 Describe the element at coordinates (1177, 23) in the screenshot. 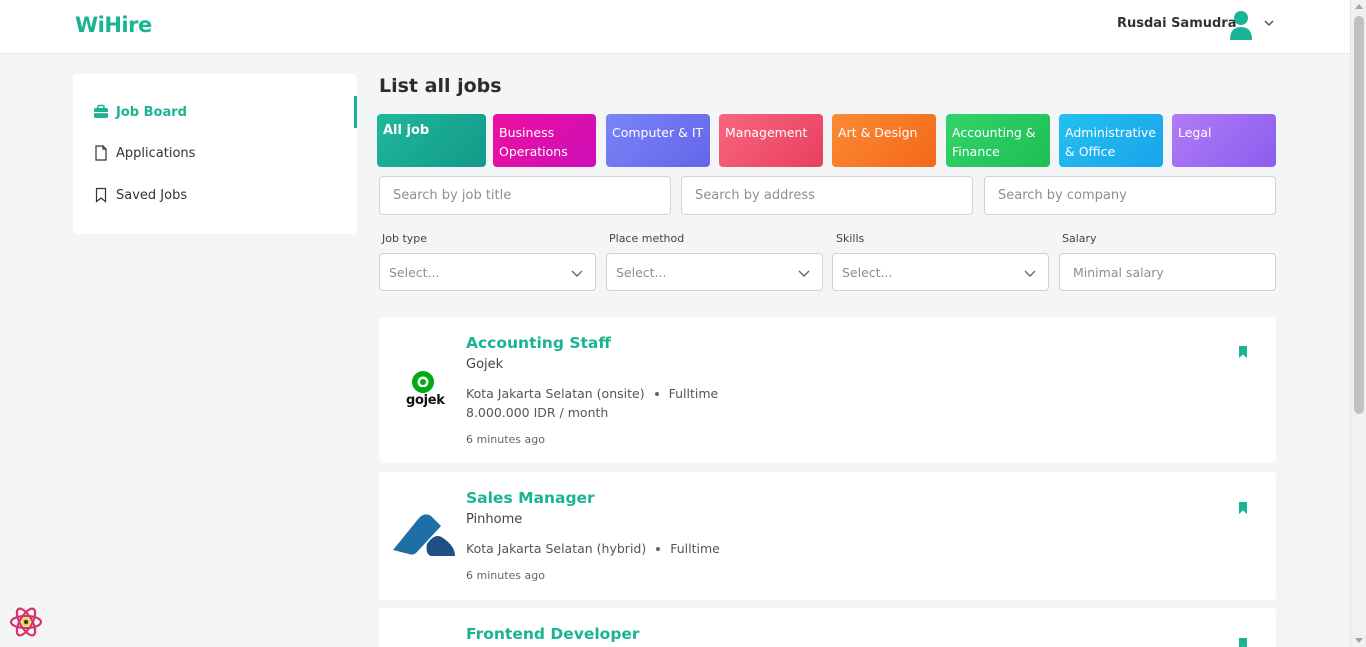

I see `user-name: Rusdai Samudra` at that location.